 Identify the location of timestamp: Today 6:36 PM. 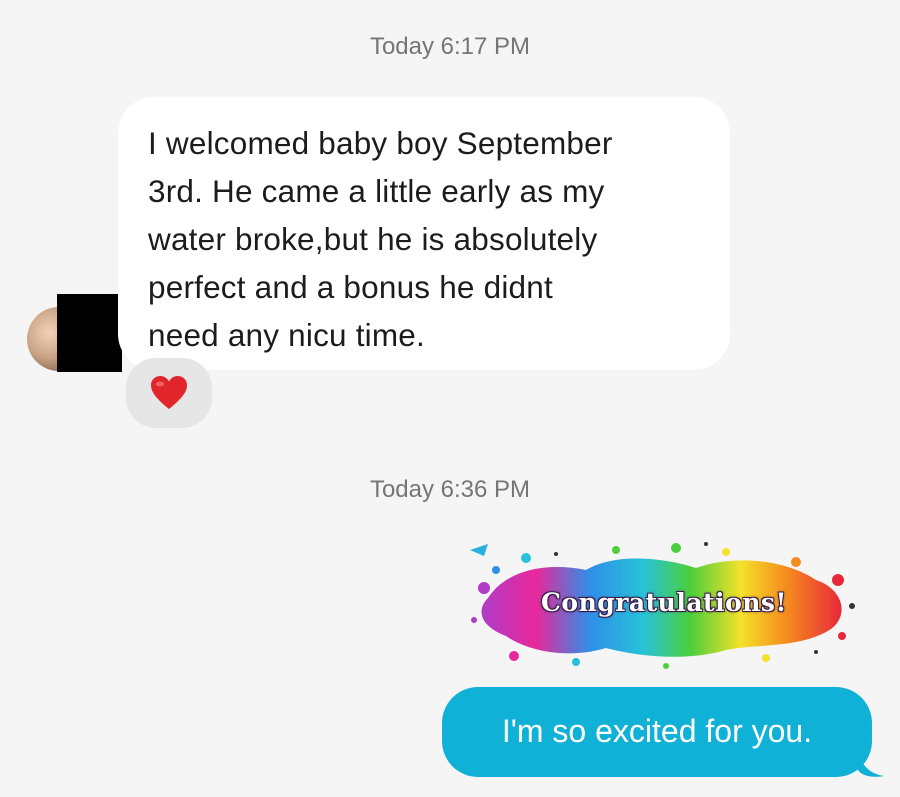
(450, 489).